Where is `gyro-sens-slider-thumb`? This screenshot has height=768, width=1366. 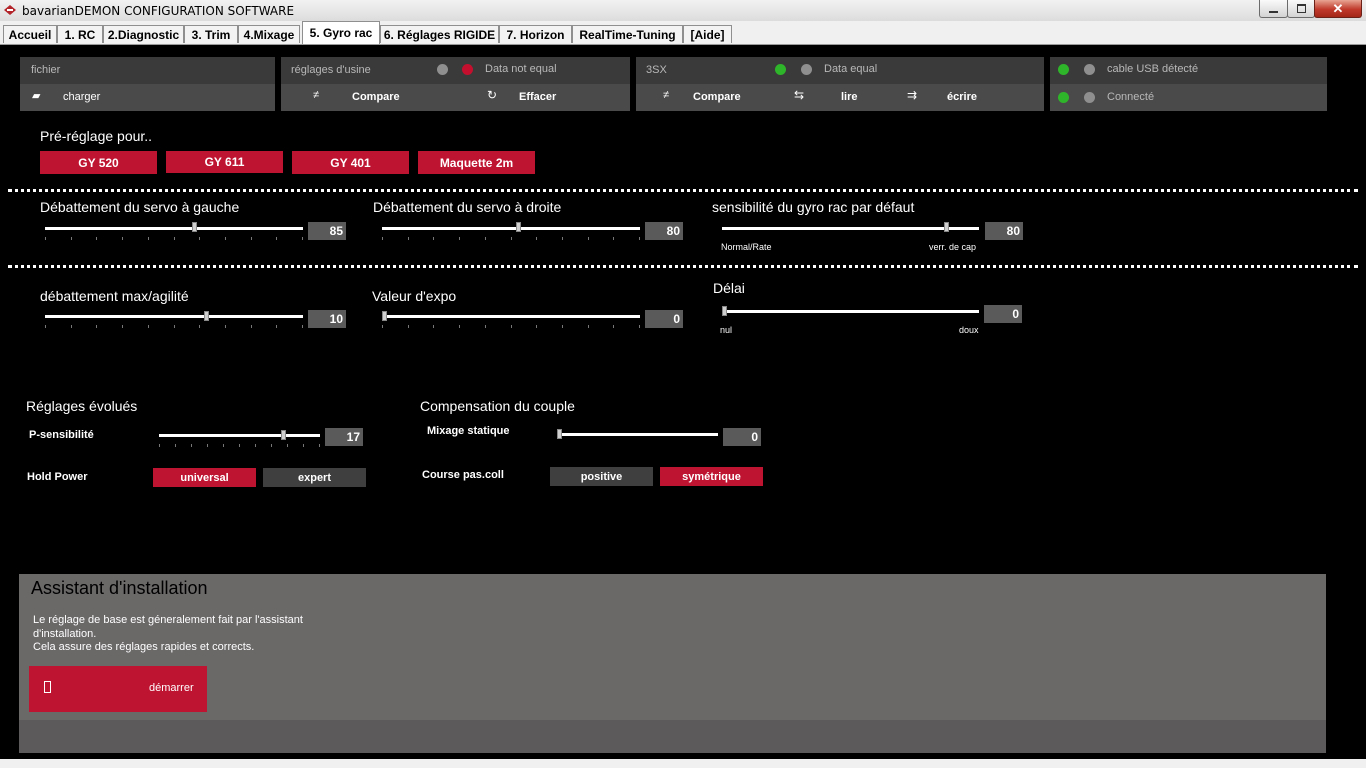
gyro-sens-slider-thumb is located at coordinates (946, 227).